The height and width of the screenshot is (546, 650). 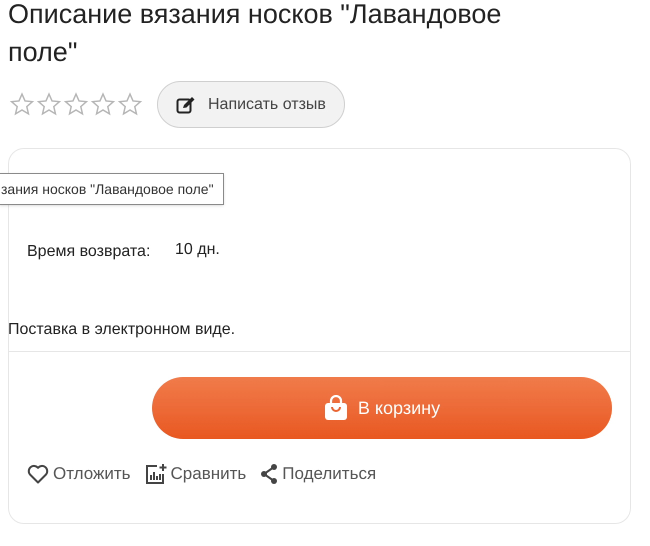 What do you see at coordinates (89, 252) in the screenshot?
I see `return-label: Время возврата:` at bounding box center [89, 252].